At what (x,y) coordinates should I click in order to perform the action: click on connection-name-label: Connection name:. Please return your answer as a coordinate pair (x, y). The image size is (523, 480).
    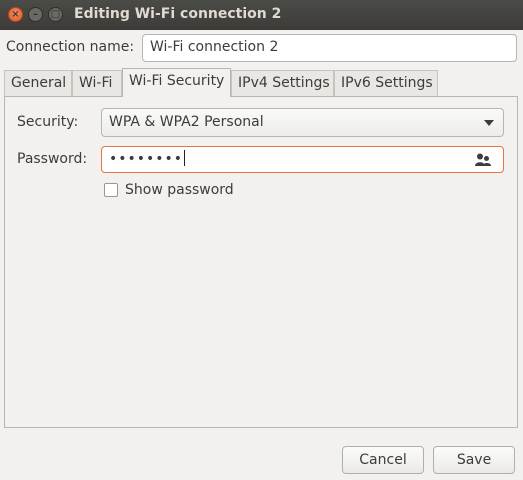
    Looking at the image, I should click on (70, 47).